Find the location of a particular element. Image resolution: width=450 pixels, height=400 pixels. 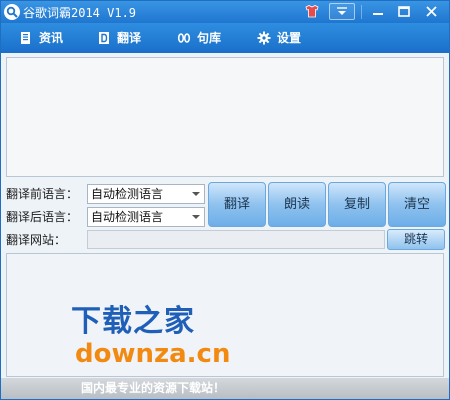

news-icon is located at coordinates (26, 38).